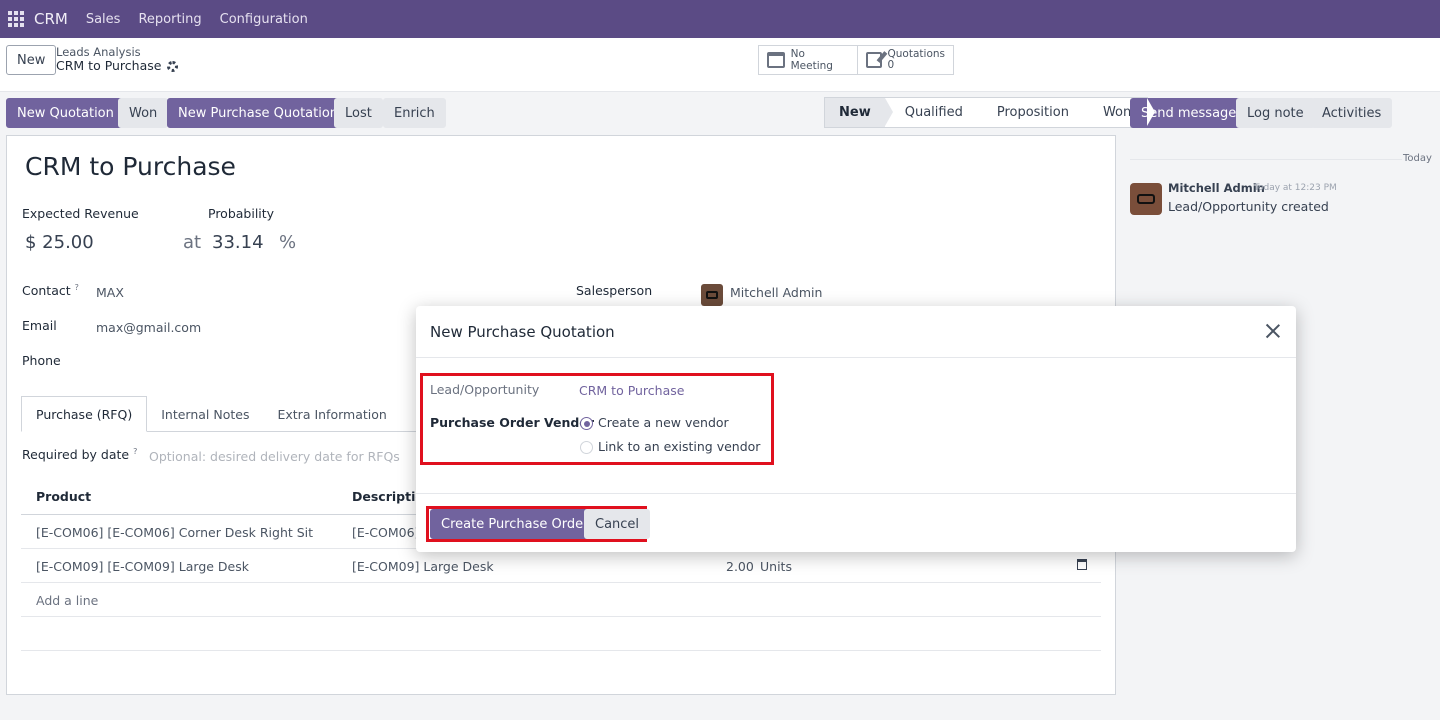  I want to click on dialog-footer-divider, so click(856, 493).